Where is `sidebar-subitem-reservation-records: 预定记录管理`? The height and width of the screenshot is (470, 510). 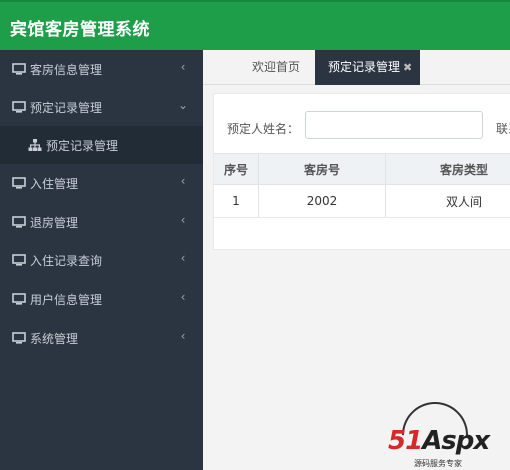
sidebar-subitem-reservation-records: 预定记录管理 is located at coordinates (101, 145).